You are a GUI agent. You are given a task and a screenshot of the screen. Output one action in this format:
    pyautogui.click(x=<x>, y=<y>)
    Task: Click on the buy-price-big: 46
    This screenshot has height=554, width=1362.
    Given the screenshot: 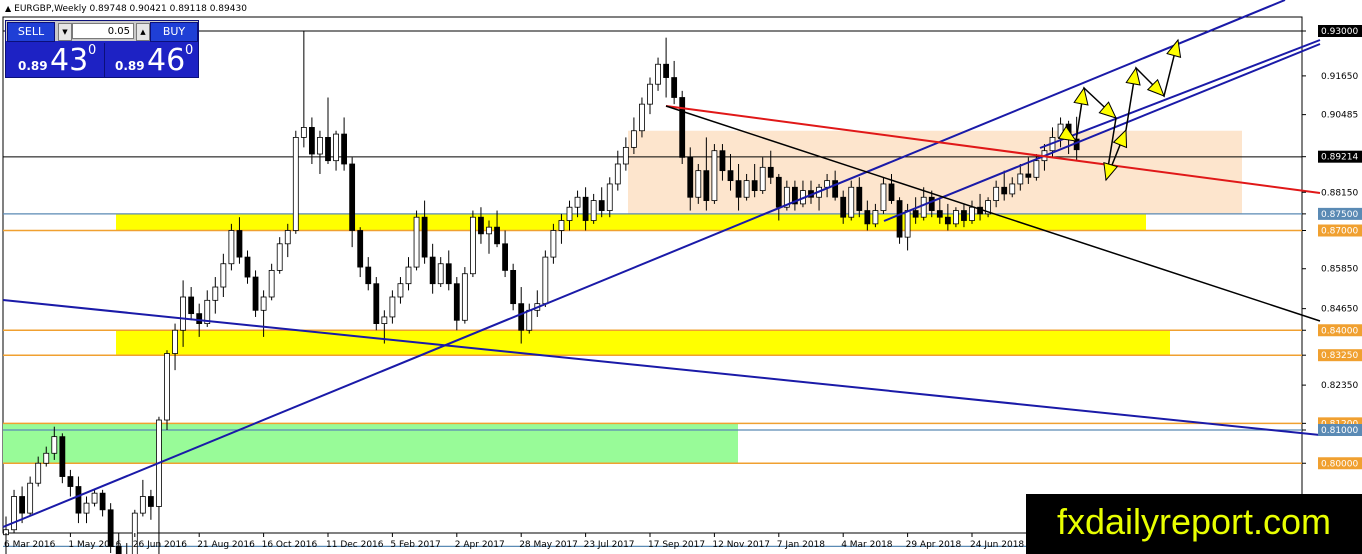 What is the action you would take?
    pyautogui.click(x=166, y=60)
    